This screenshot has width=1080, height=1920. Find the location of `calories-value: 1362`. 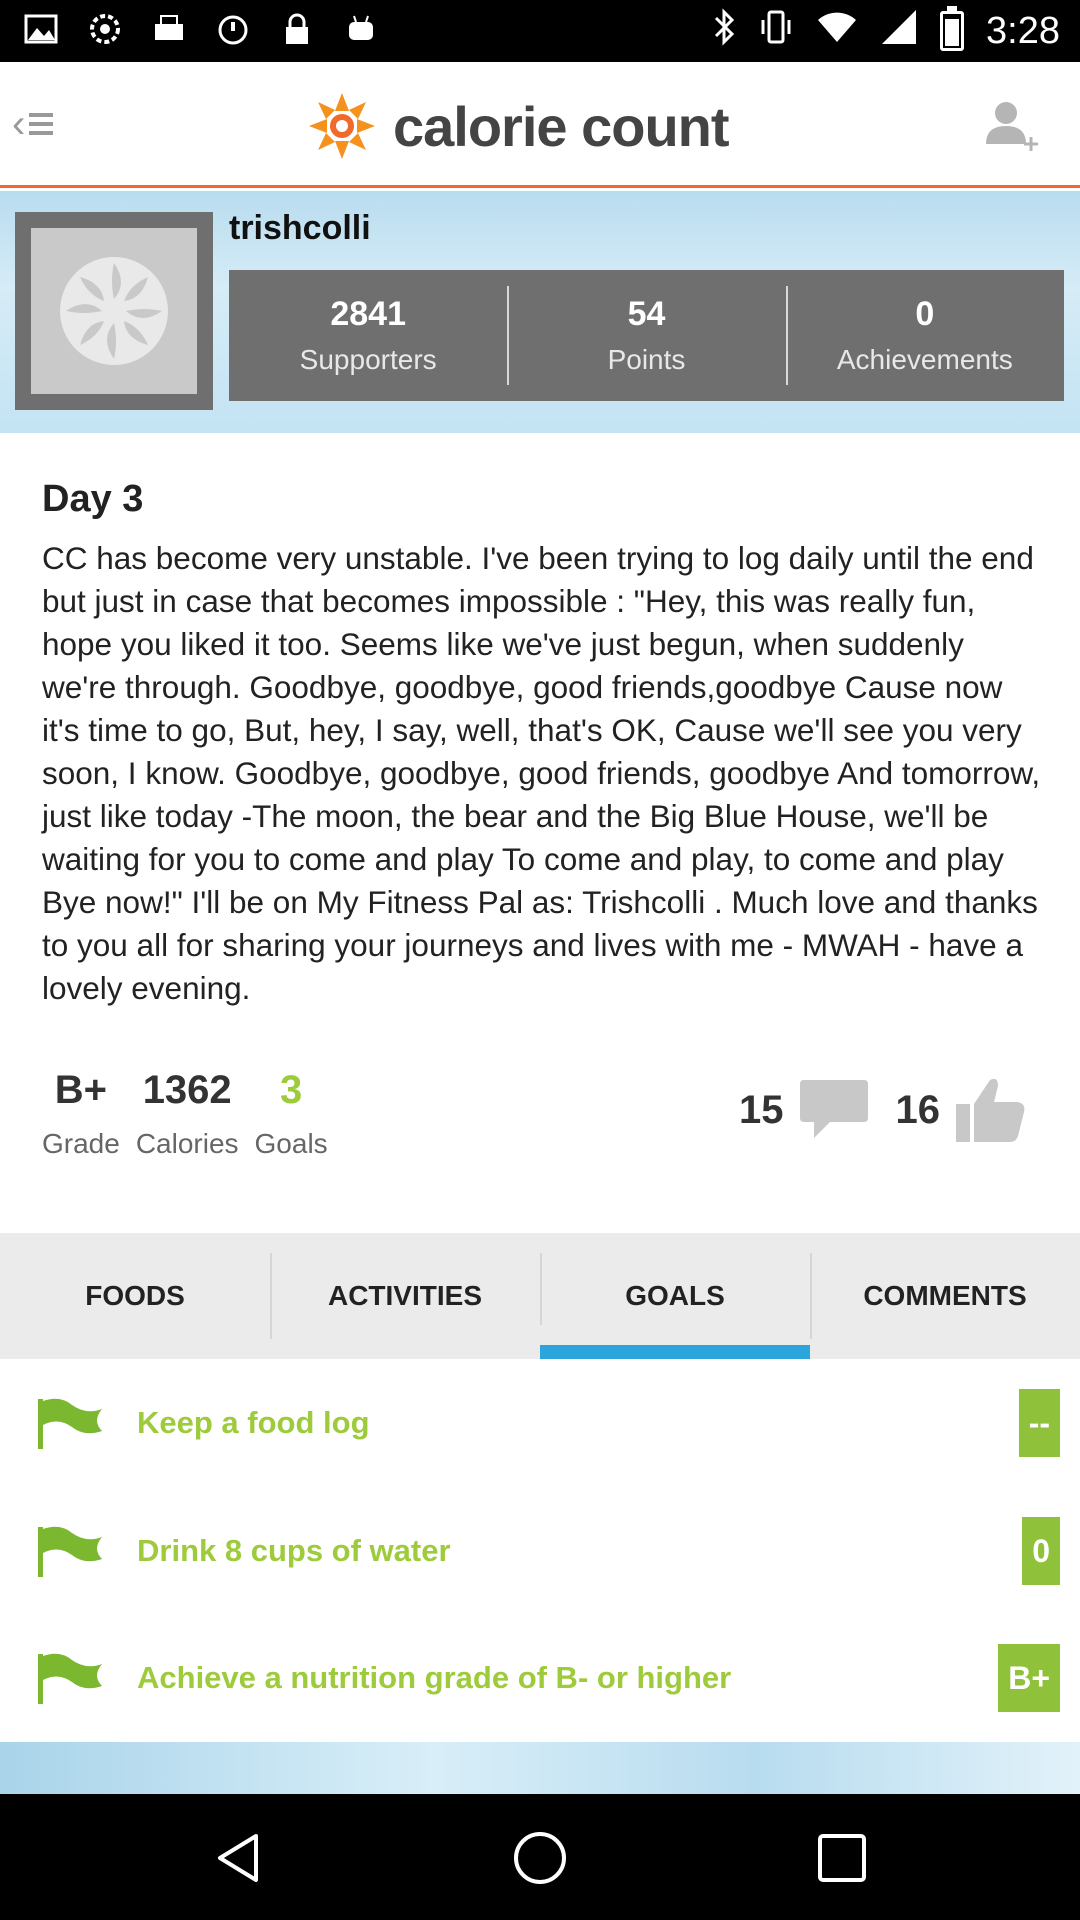

calories-value: 1362 is located at coordinates (187, 1090).